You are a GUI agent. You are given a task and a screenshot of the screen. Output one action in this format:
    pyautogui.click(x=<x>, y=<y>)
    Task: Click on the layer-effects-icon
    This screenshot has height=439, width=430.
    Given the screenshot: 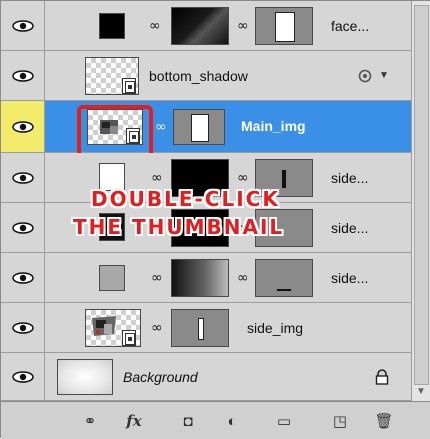 What is the action you would take?
    pyautogui.click(x=365, y=76)
    